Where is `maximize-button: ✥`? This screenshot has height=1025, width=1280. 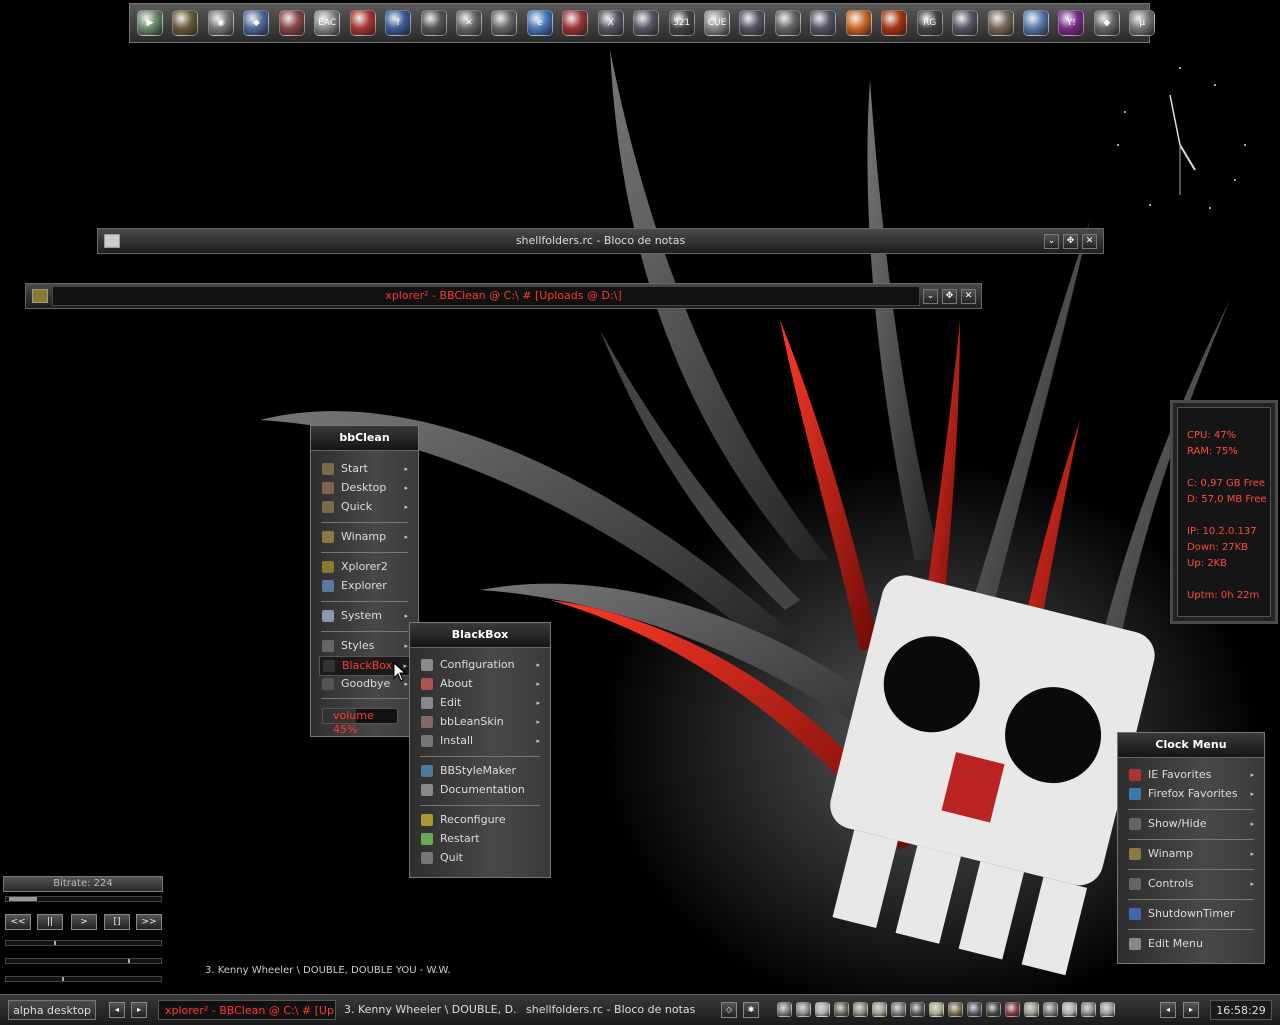 maximize-button: ✥ is located at coordinates (1070, 241).